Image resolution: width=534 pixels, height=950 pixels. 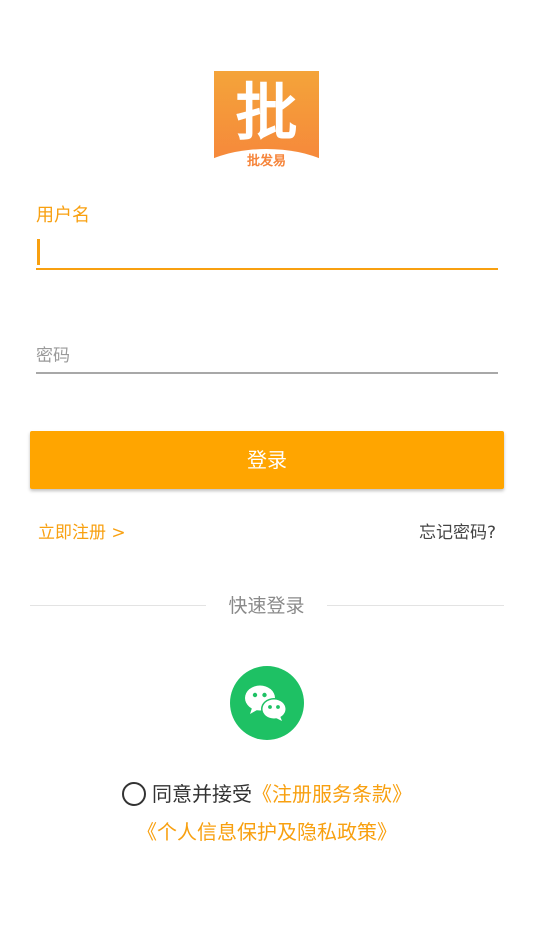 I want to click on divider-left, so click(x=118, y=605).